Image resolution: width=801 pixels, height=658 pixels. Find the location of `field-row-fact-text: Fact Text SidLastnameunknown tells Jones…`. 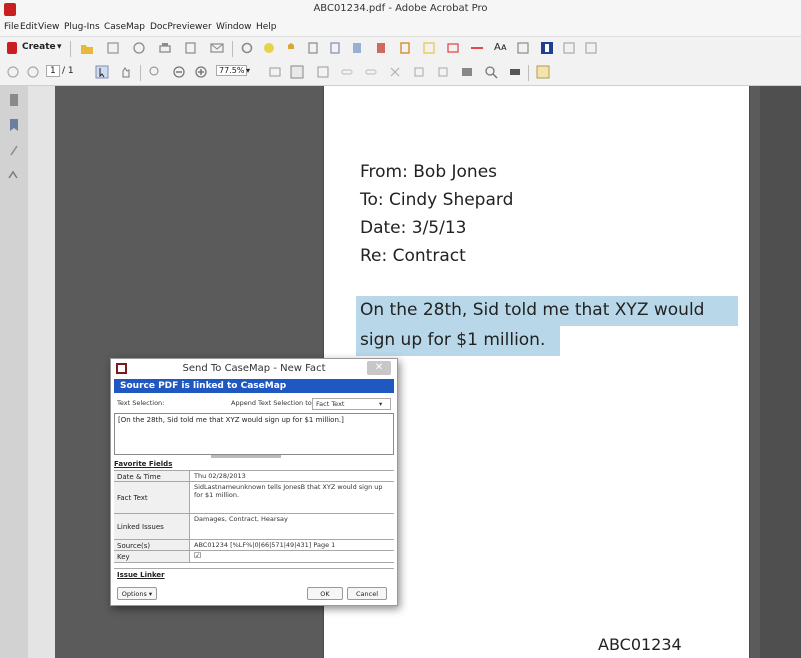

field-row-fact-text: Fact Text SidLastnameunknown tells Jones… is located at coordinates (254, 497).